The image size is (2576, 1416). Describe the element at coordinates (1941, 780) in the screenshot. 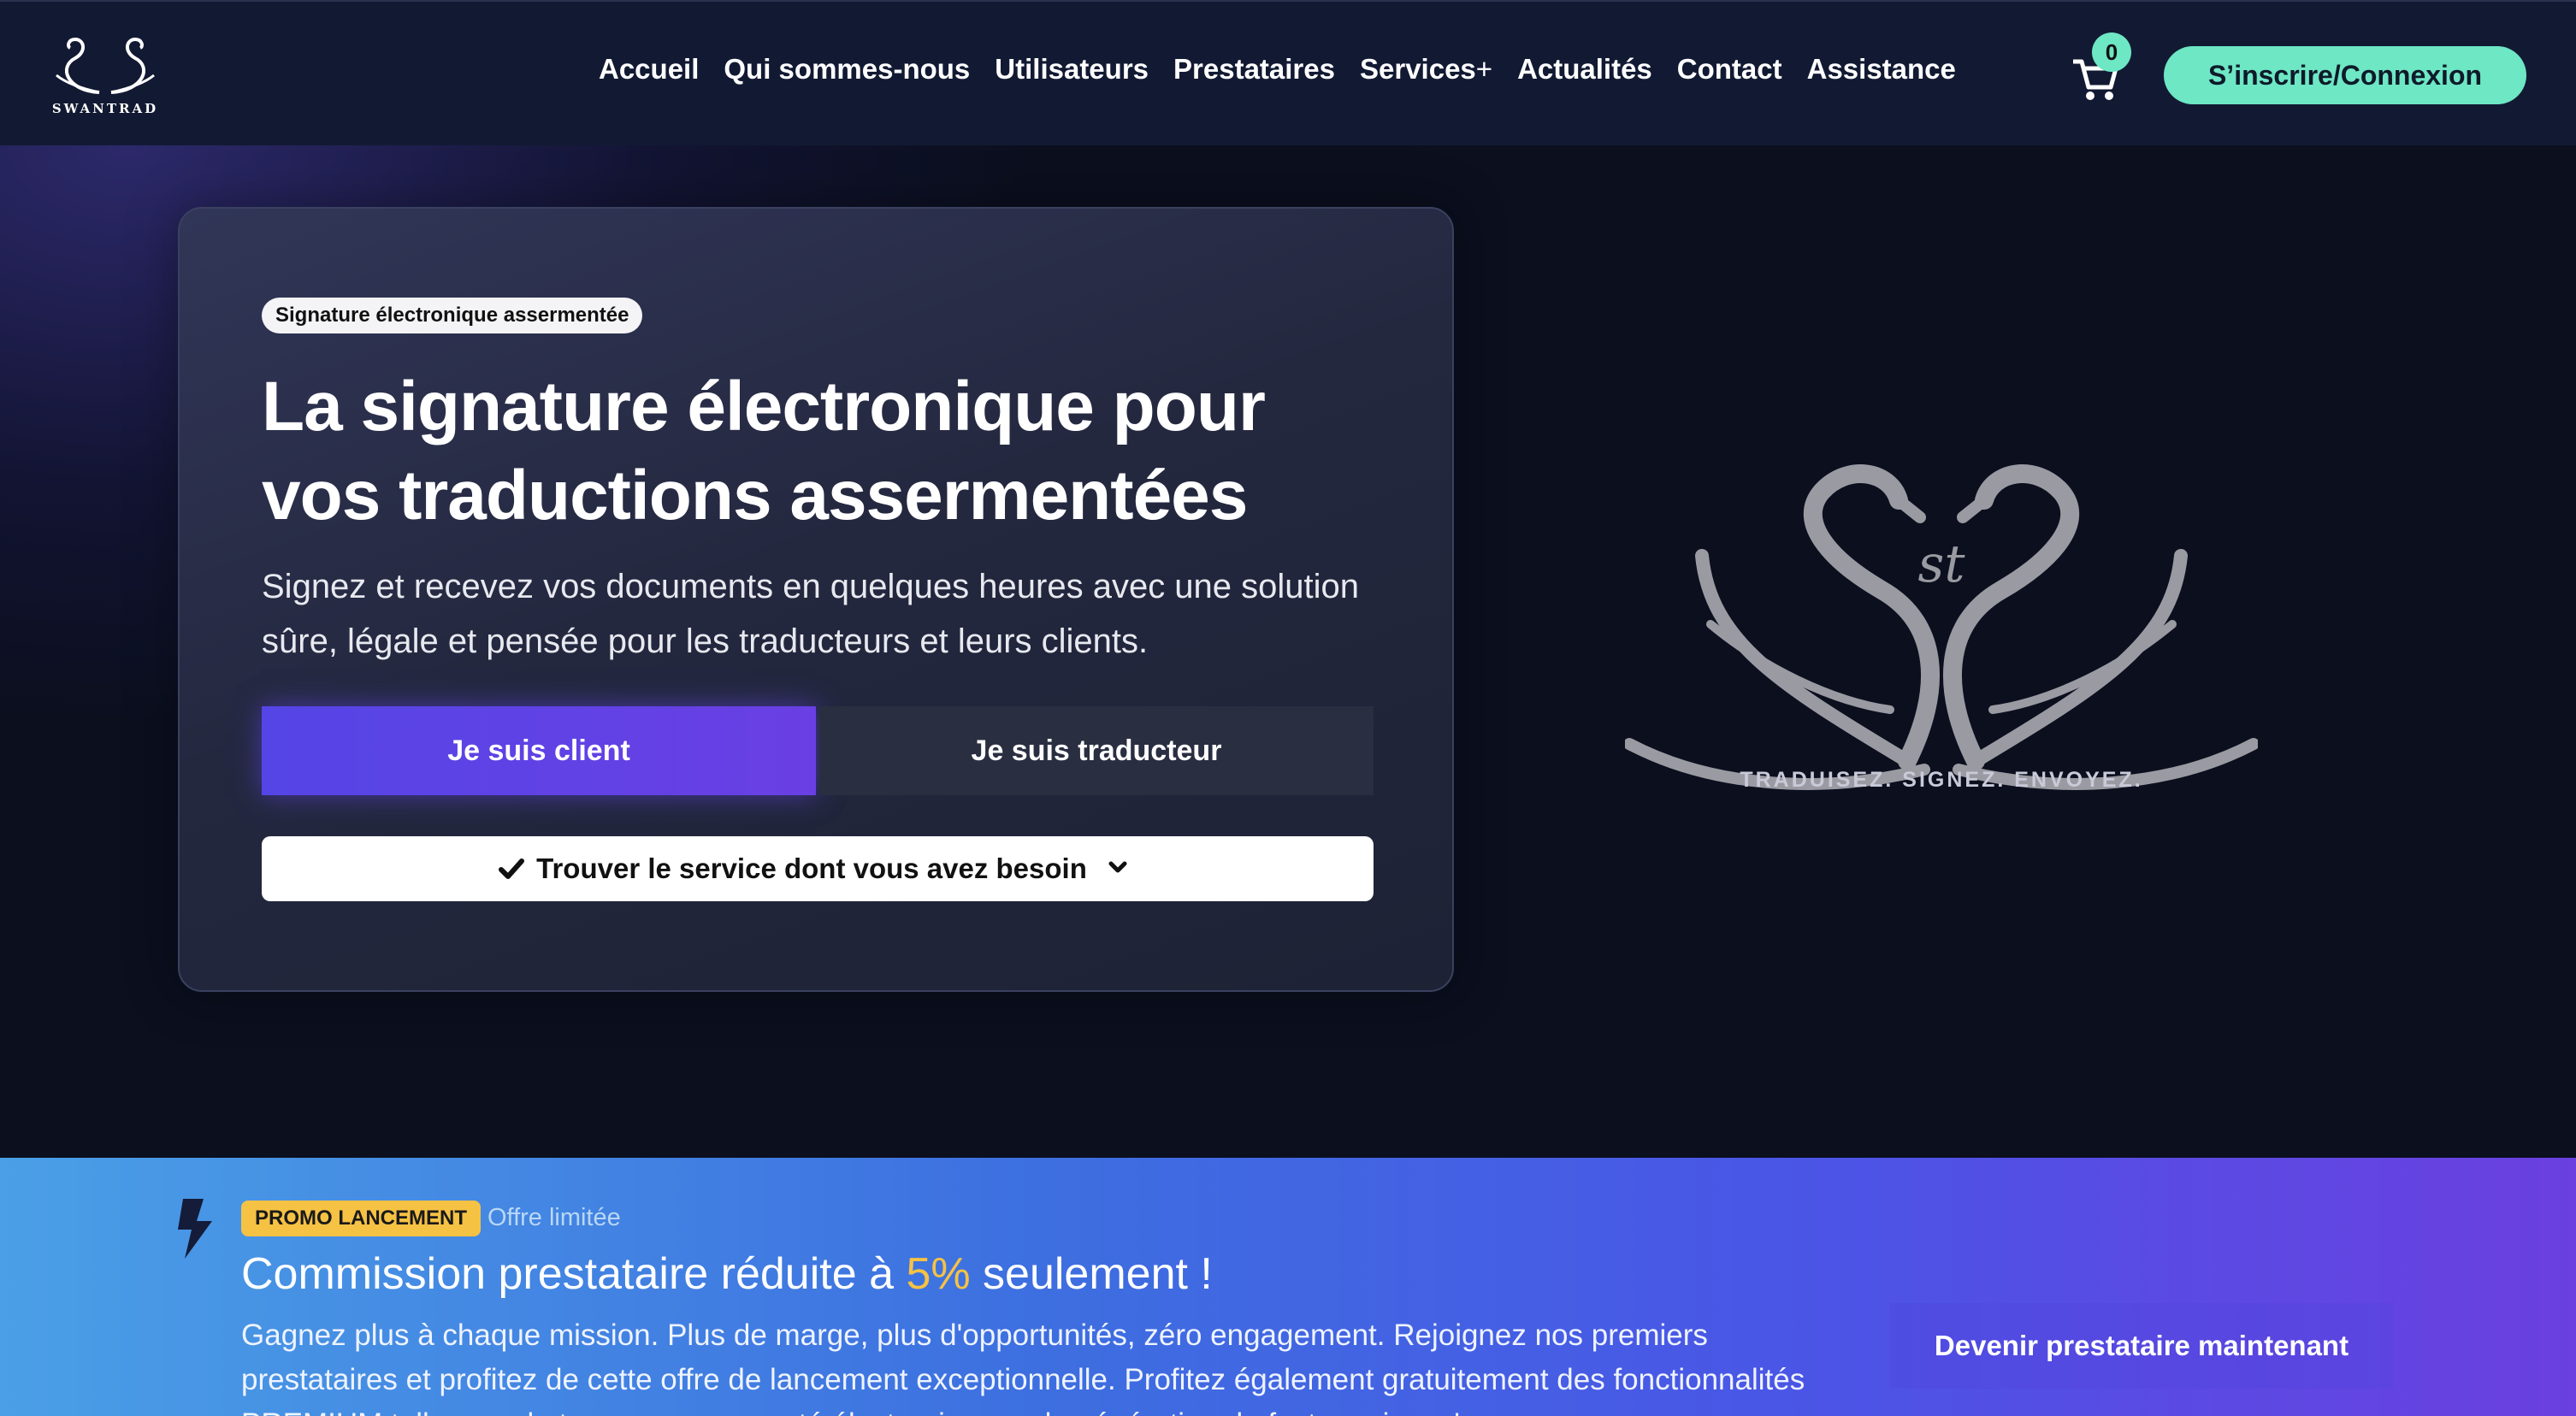

I see `hero-tagline: TRADUISEZ. SIGNEZ. ENVOYEZ.` at that location.